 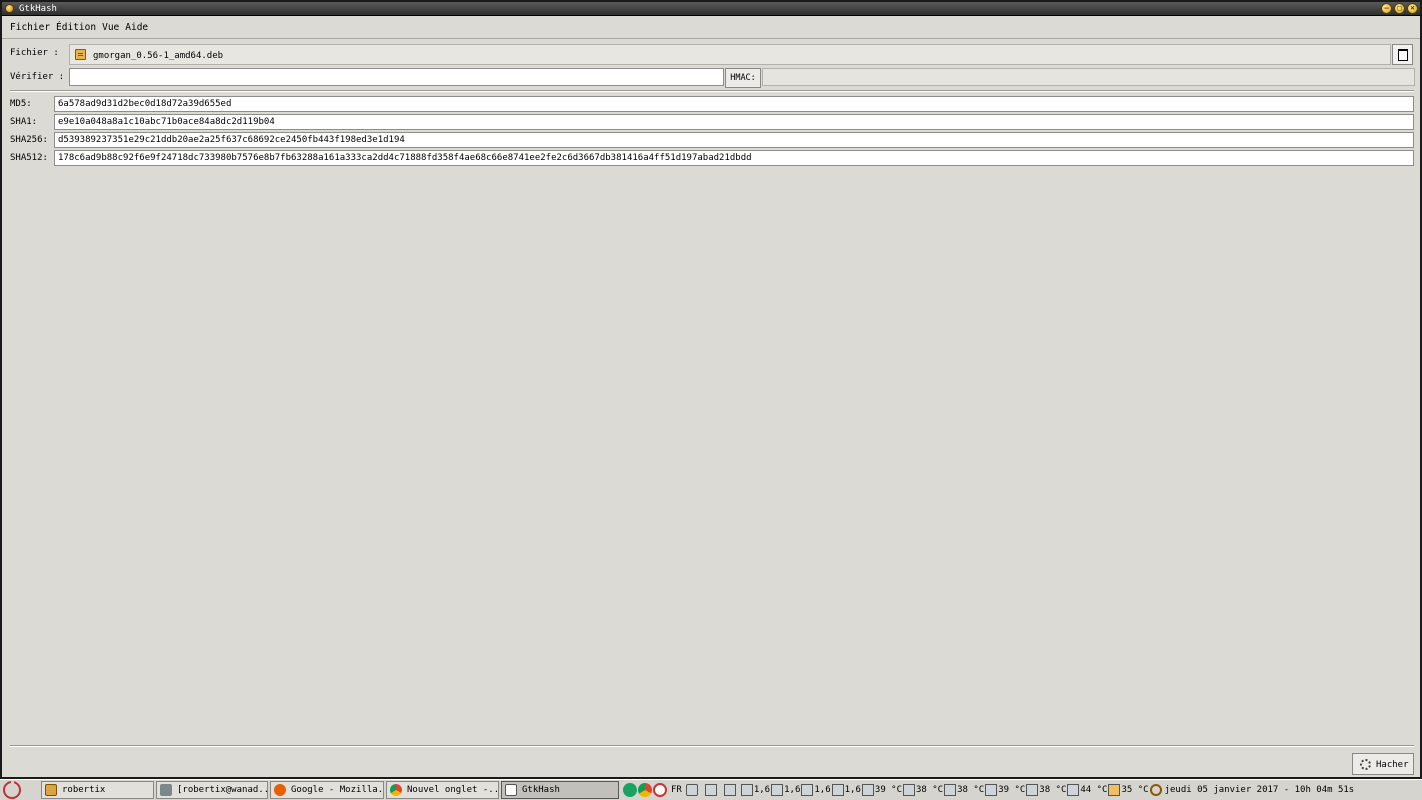 What do you see at coordinates (1412, 8) in the screenshot?
I see `close-icon: ×` at bounding box center [1412, 8].